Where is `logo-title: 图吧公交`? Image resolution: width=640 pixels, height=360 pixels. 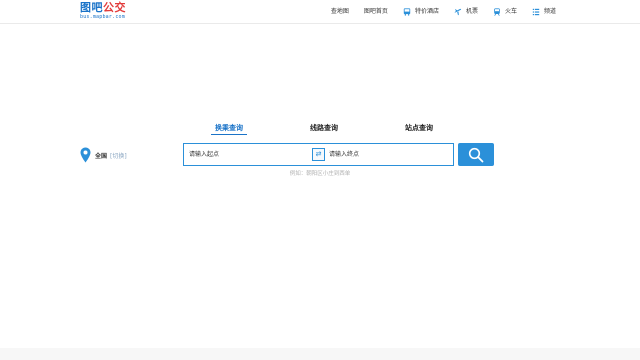 logo-title: 图吧公交 is located at coordinates (105, 8).